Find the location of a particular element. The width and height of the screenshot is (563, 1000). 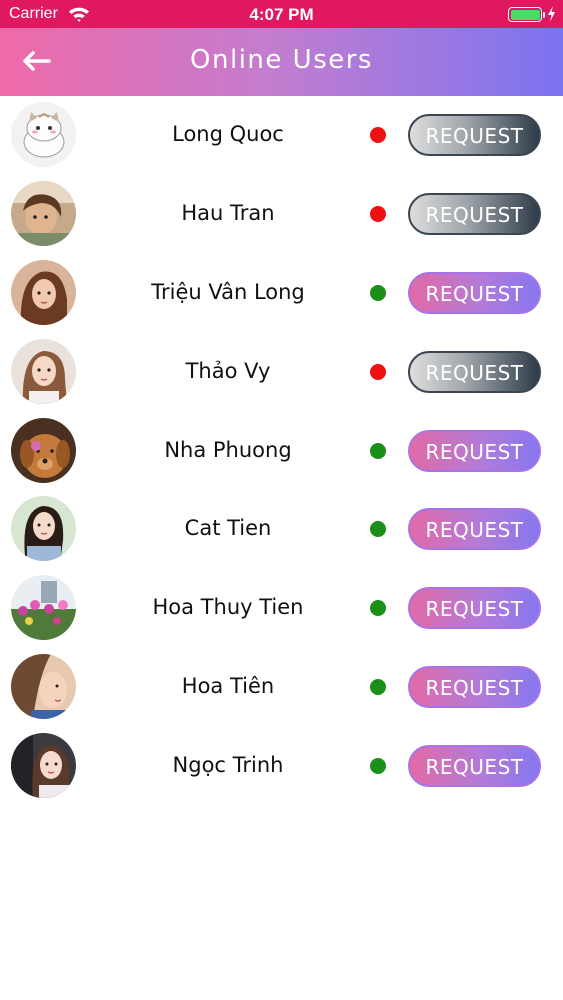

user-name: Ngọc Trinh is located at coordinates (228, 765).